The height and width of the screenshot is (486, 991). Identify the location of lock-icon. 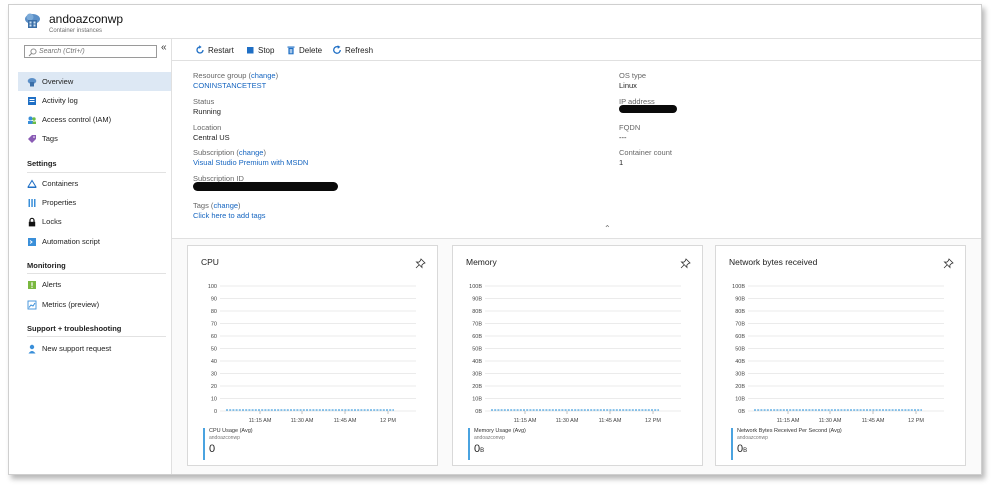
(32, 222).